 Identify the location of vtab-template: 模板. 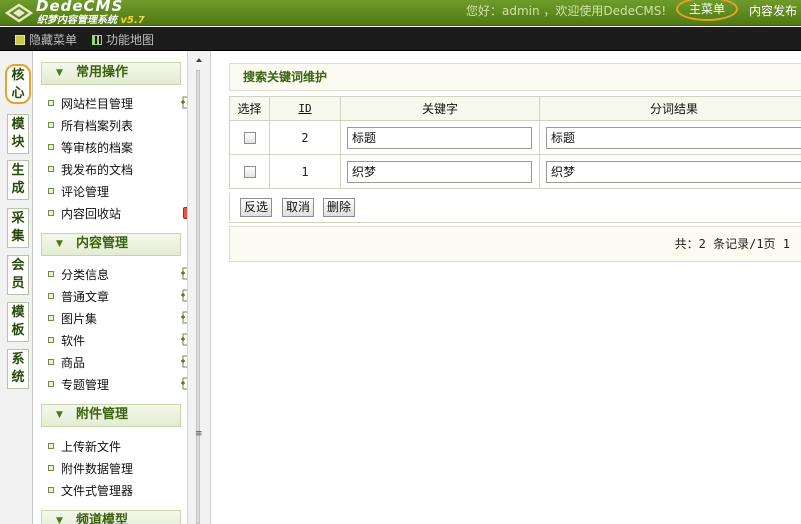
(18, 322).